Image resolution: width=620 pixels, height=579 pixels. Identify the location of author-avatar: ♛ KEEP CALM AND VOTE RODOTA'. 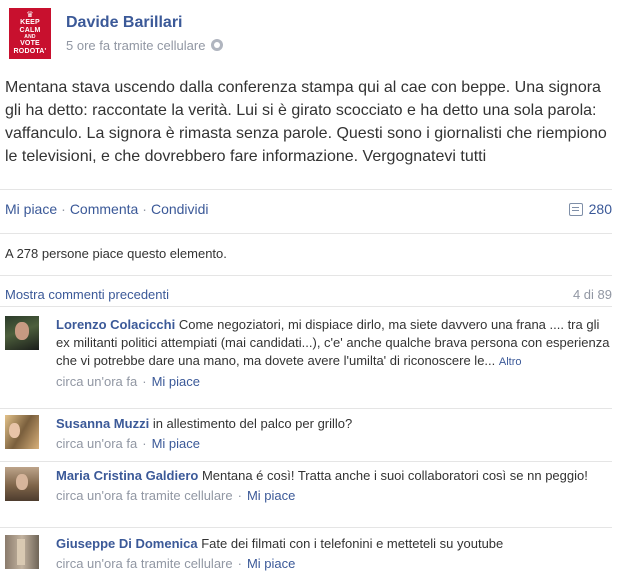
(30, 33).